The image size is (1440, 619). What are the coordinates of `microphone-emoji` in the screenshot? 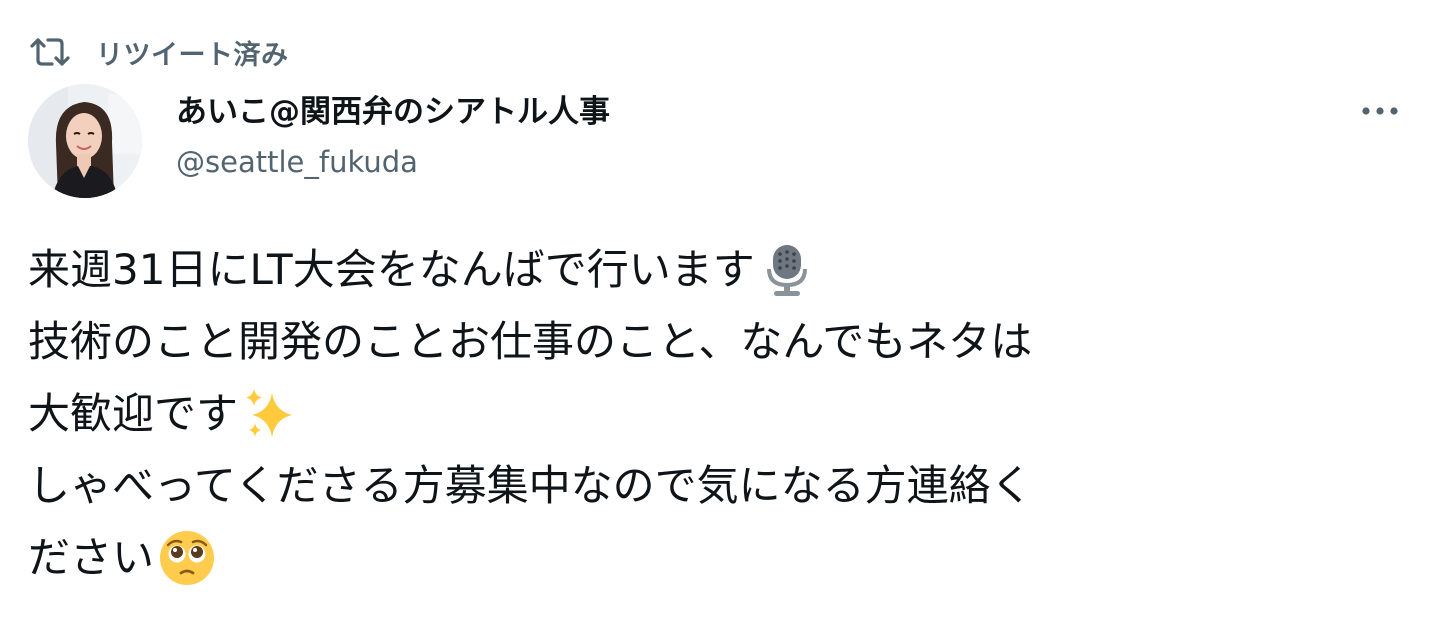 It's located at (788, 270).